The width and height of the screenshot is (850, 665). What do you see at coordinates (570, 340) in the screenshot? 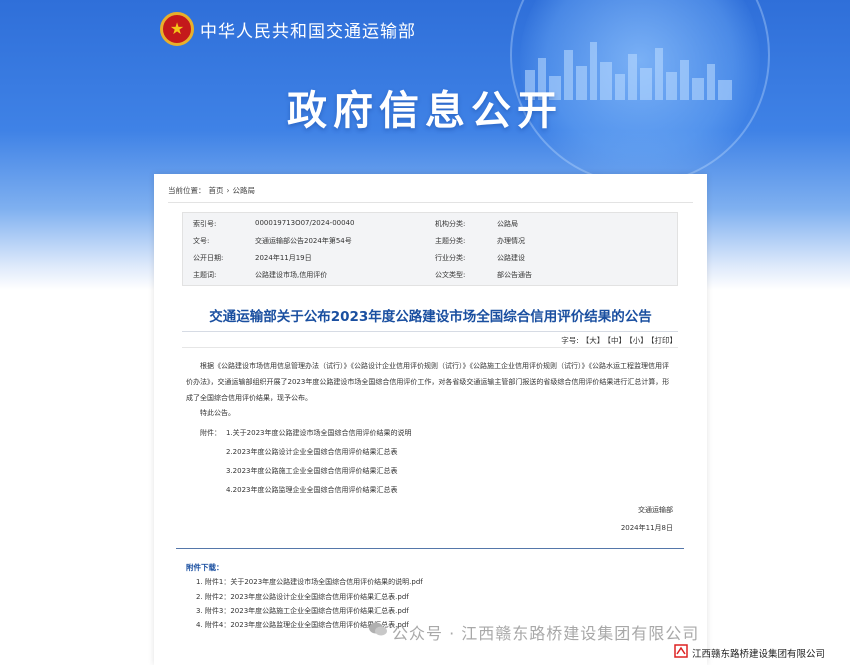
I see `font-size-label: 字号:` at bounding box center [570, 340].